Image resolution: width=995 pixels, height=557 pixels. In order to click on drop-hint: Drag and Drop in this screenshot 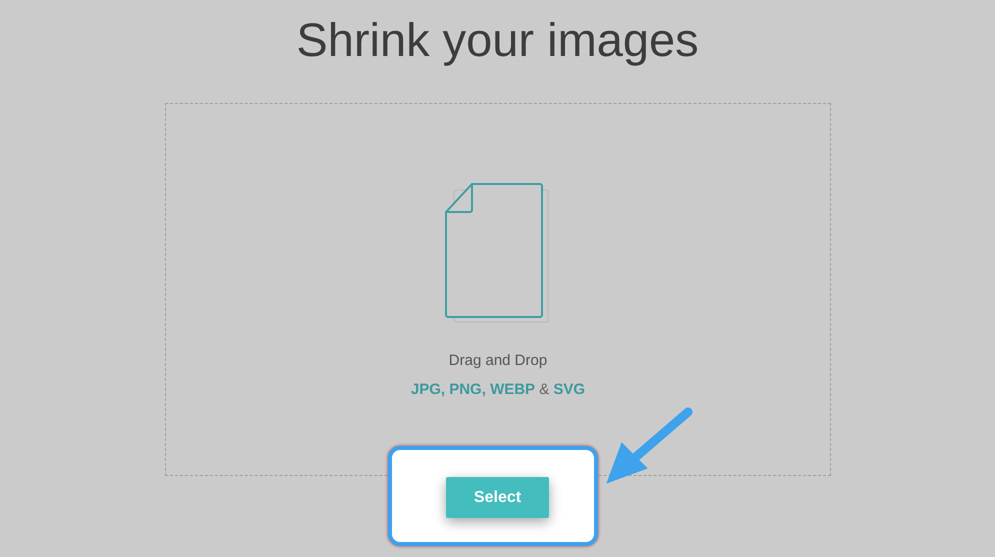, I will do `click(498, 361)`.